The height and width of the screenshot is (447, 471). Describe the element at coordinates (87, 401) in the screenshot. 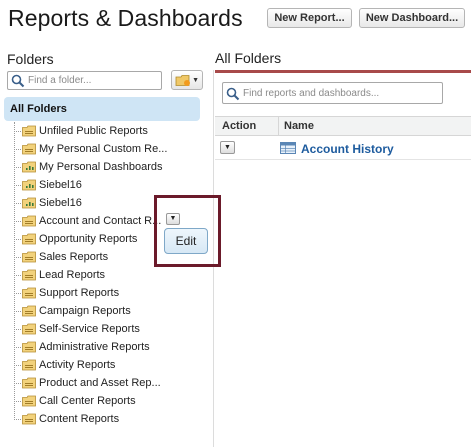

I see `folder-label: Call Center Reports` at that location.